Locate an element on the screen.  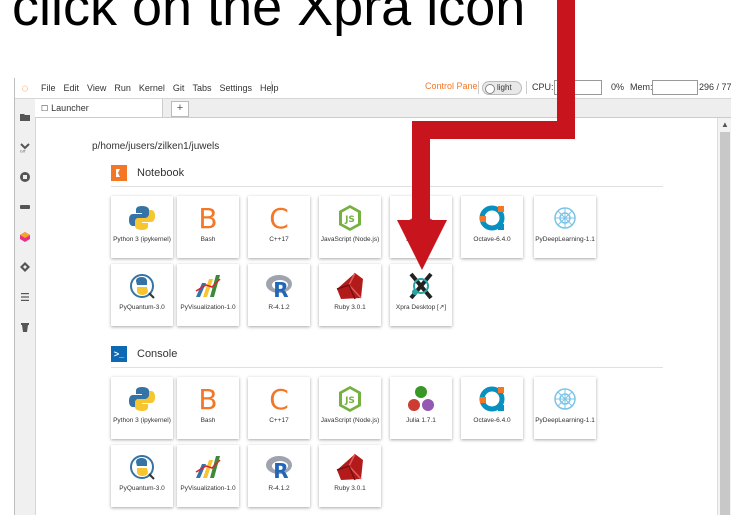
svg-text: B is located at coordinates (207, 218).